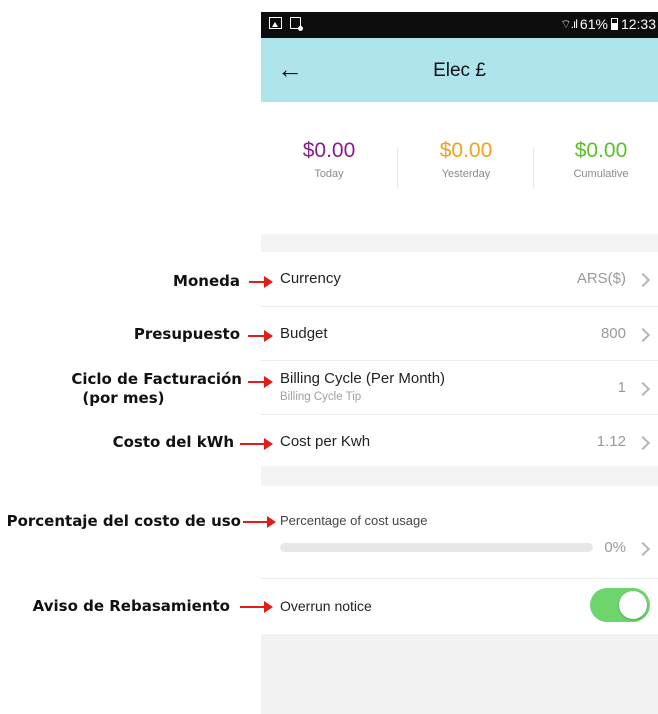  Describe the element at coordinates (459, 440) in the screenshot. I see `cost-per-kwh-row: Cost per Kwh 1.12` at that location.